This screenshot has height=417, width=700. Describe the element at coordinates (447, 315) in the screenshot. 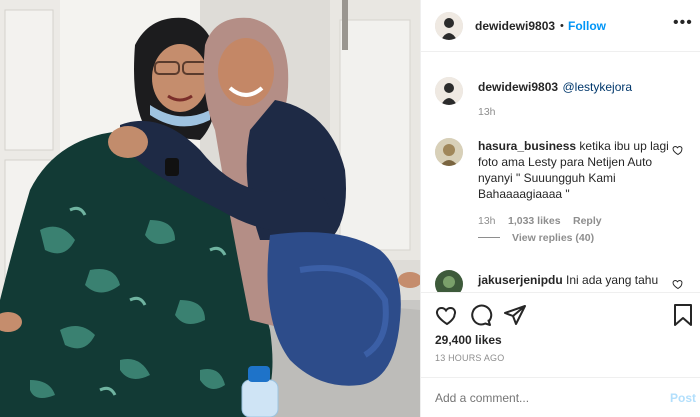

I see `heart-icon` at that location.